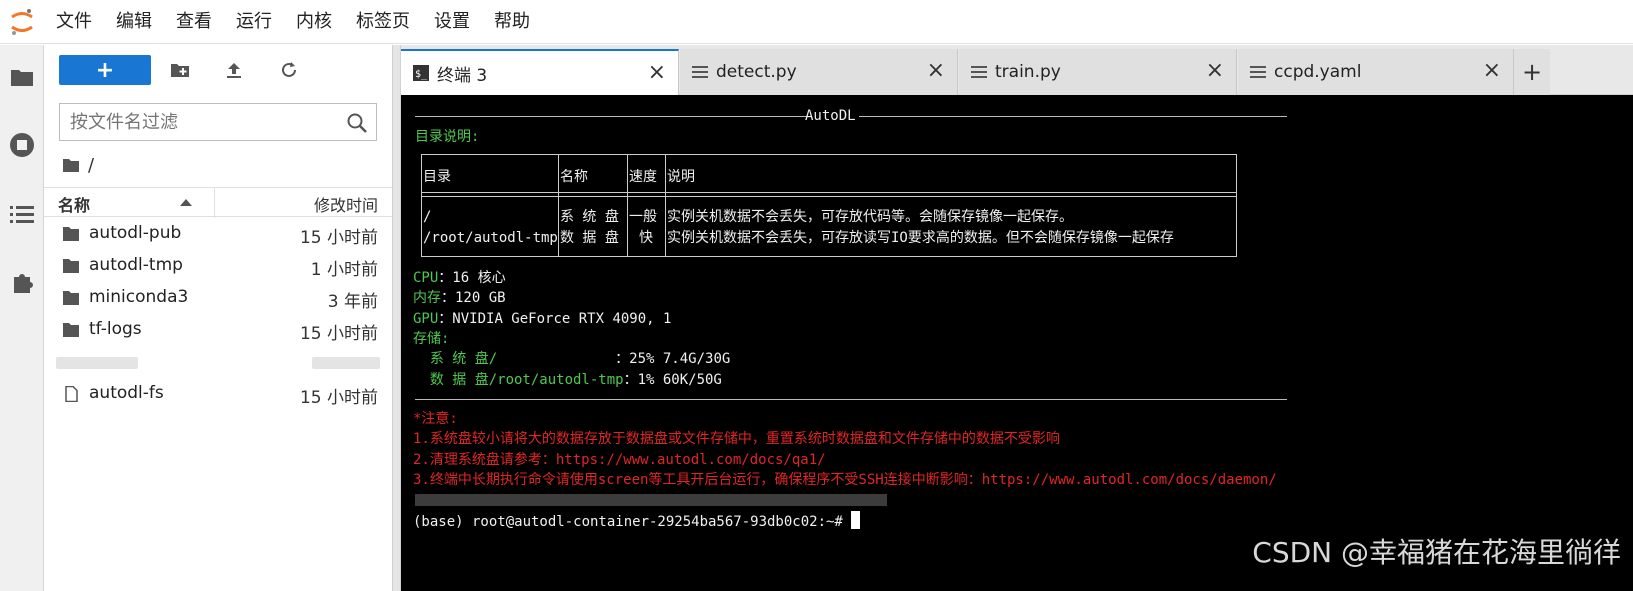 The height and width of the screenshot is (591, 1633). I want to click on refresh-icon, so click(289, 70).